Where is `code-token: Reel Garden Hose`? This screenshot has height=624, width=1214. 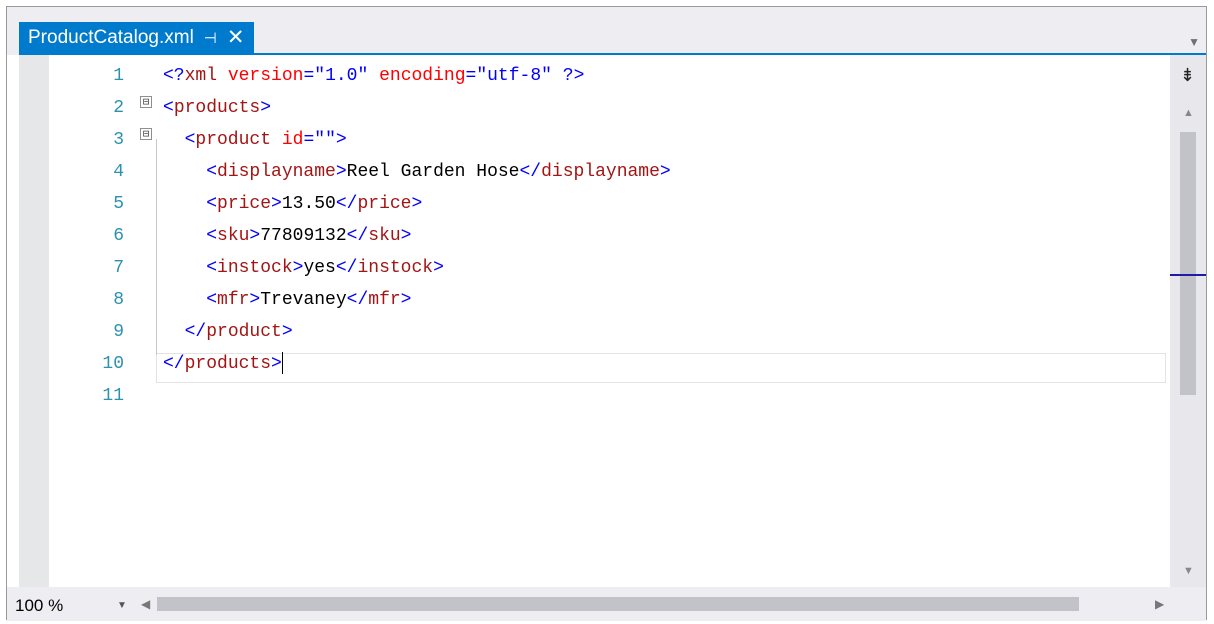
code-token: Reel Garden Hose is located at coordinates (433, 172).